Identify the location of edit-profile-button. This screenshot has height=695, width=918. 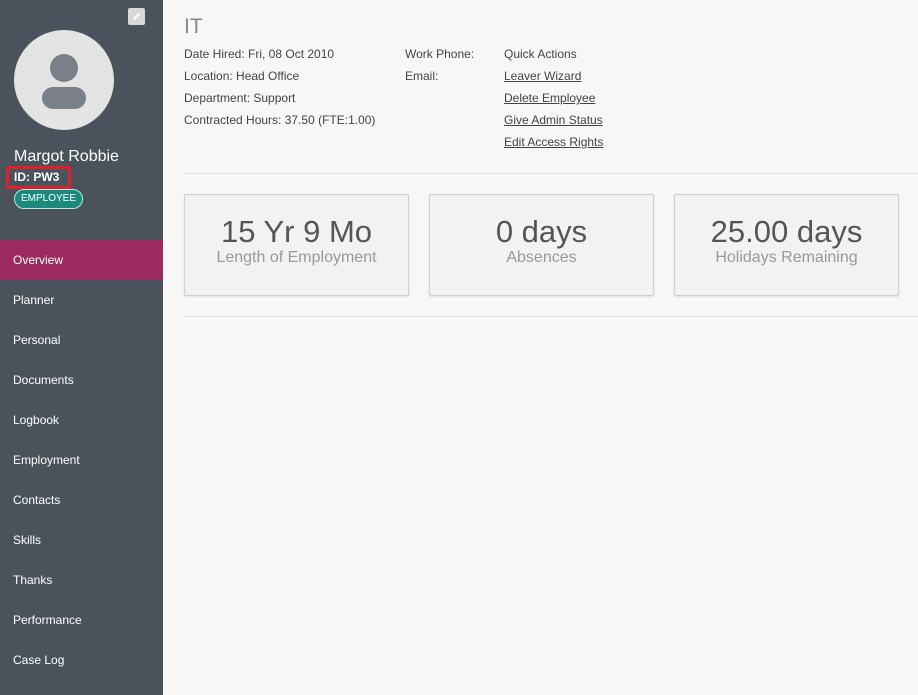
(136, 16).